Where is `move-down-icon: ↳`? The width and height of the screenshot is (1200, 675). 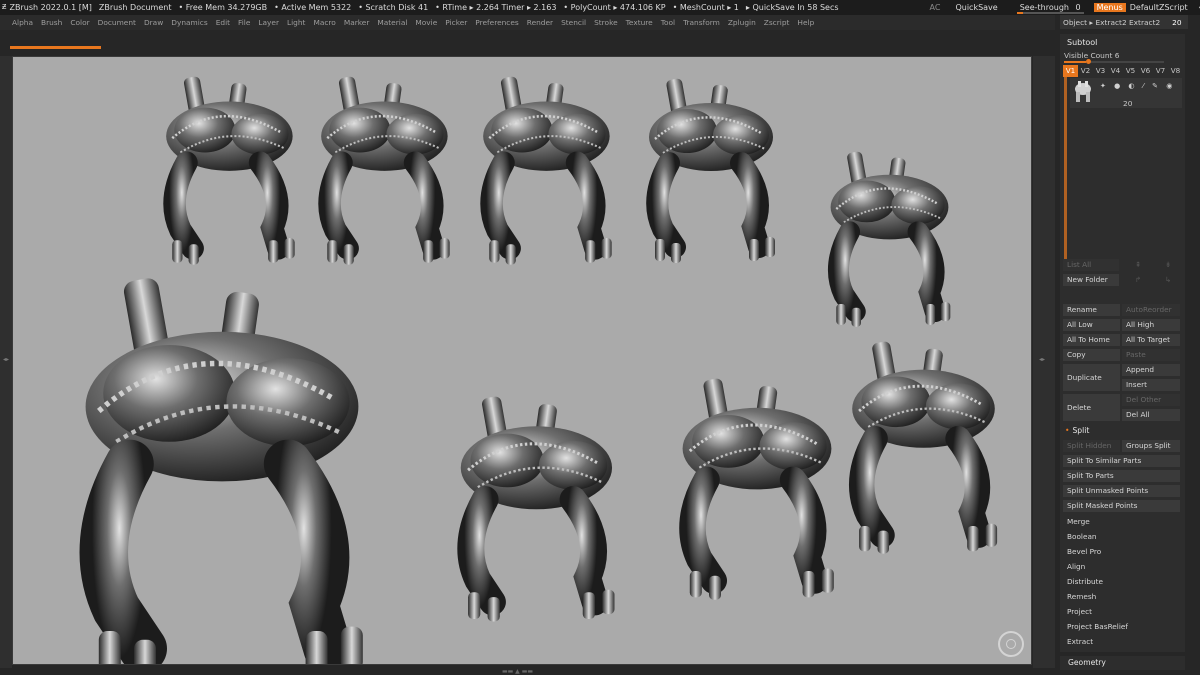
move-down-icon: ↳ is located at coordinates (1171, 280).